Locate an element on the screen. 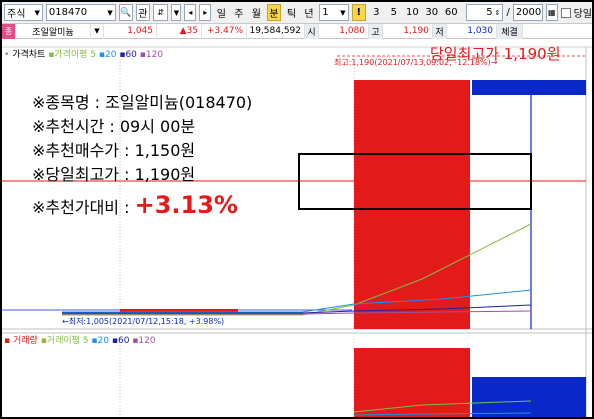 Image resolution: width=594 pixels, height=419 pixels. minute-30: 30 is located at coordinates (432, 12).